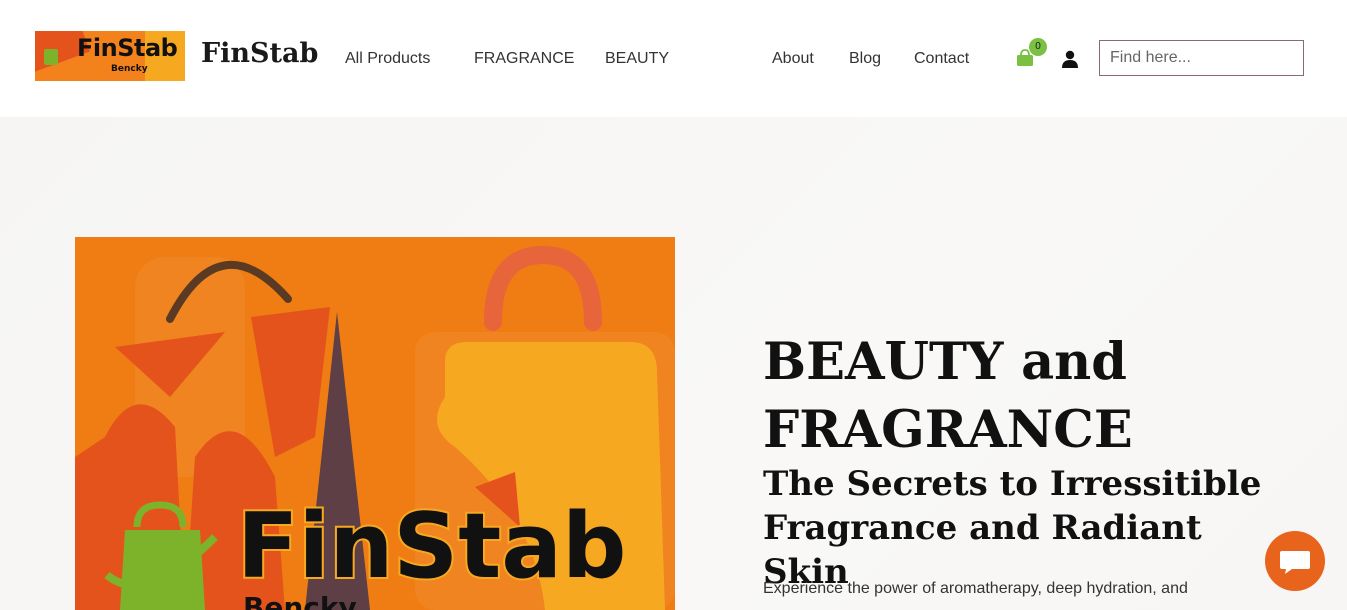 This screenshot has width=1347, height=610. Describe the element at coordinates (1012, 484) in the screenshot. I see `hero-subtitle-line1: The Secrets to Irressitible` at that location.